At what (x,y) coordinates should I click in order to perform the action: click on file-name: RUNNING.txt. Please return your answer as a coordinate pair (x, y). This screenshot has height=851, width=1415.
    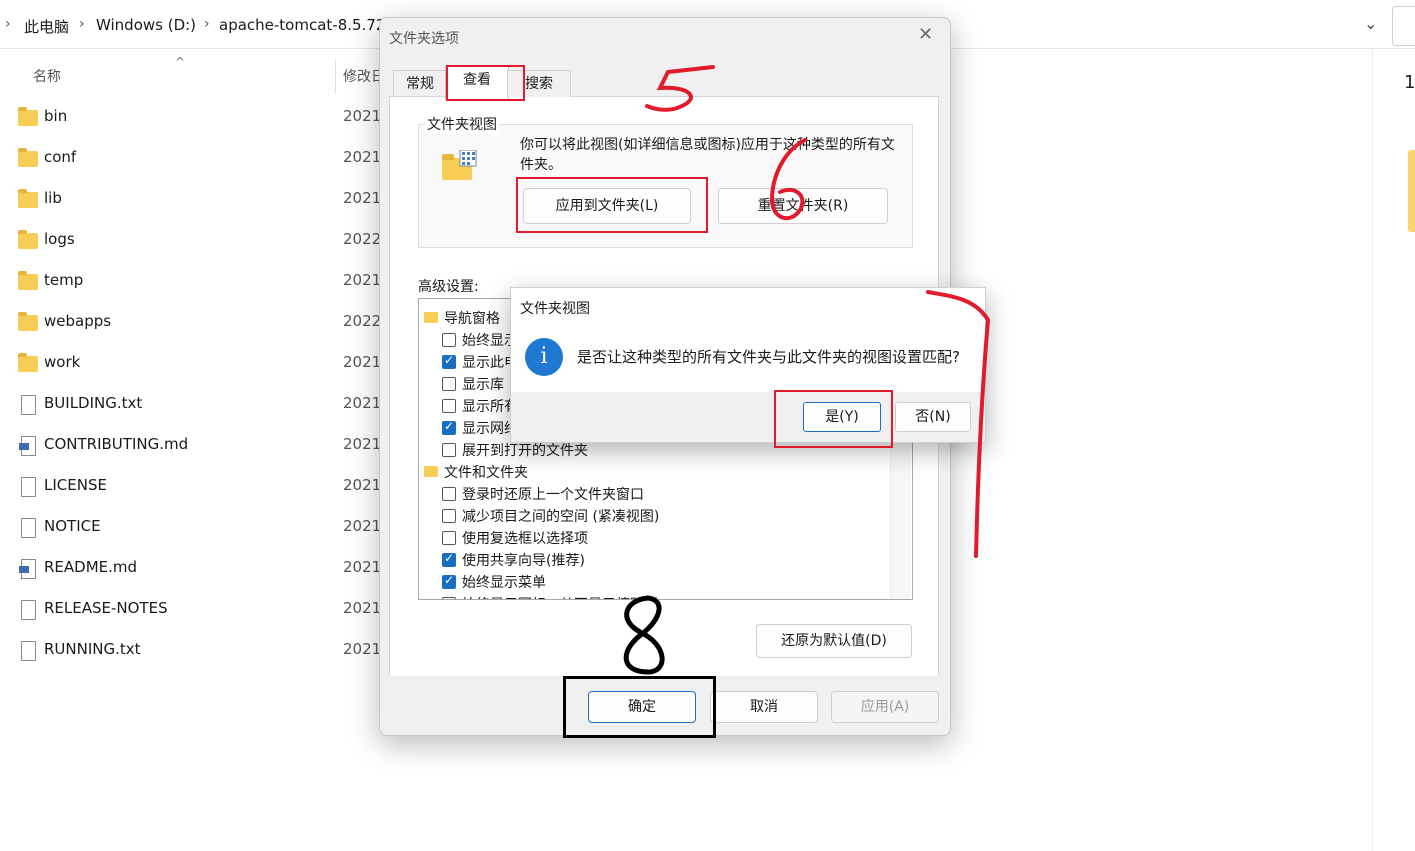
    Looking at the image, I should click on (92, 649).